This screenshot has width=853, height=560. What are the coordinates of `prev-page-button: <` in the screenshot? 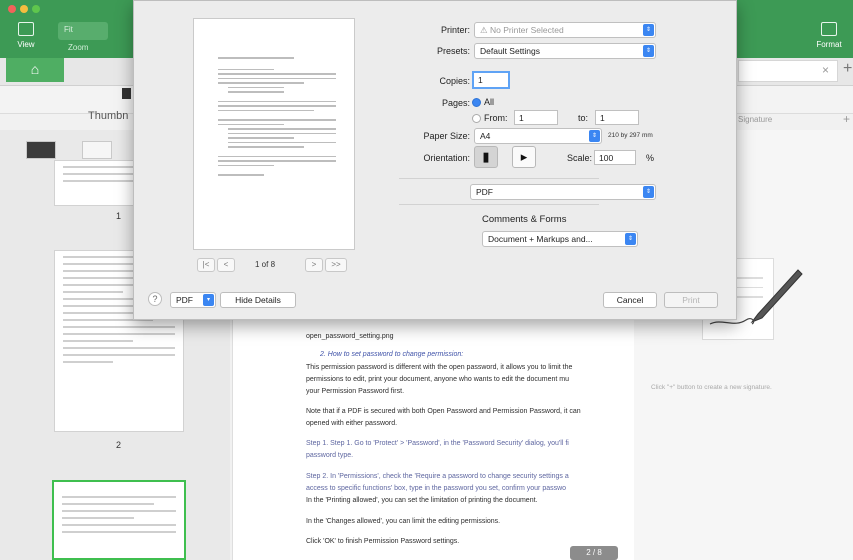 It's located at (226, 265).